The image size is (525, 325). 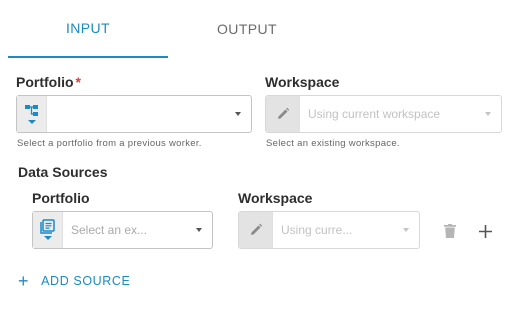 What do you see at coordinates (86, 281) in the screenshot?
I see `add-source-label: ADD SOURCE` at bounding box center [86, 281].